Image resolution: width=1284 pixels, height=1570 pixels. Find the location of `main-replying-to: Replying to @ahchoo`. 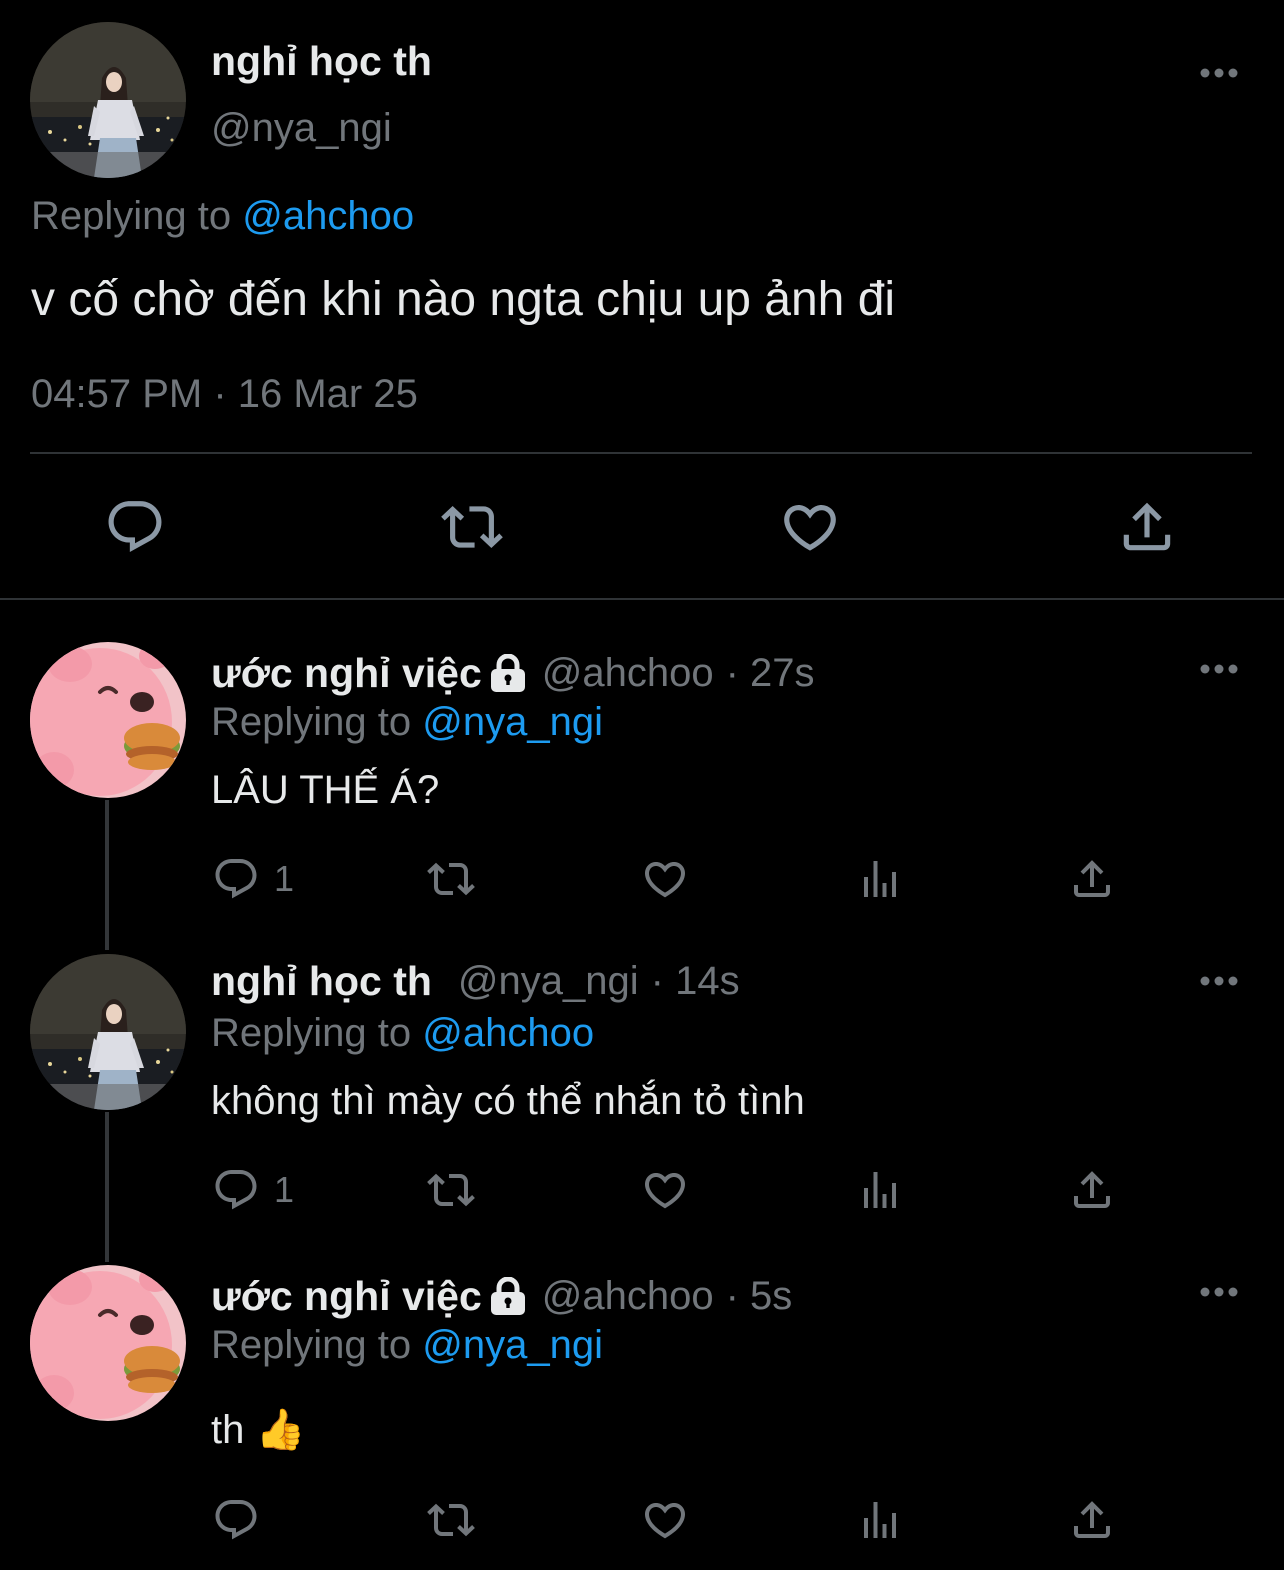

main-replying-to: Replying to @ahchoo is located at coordinates (222, 216).